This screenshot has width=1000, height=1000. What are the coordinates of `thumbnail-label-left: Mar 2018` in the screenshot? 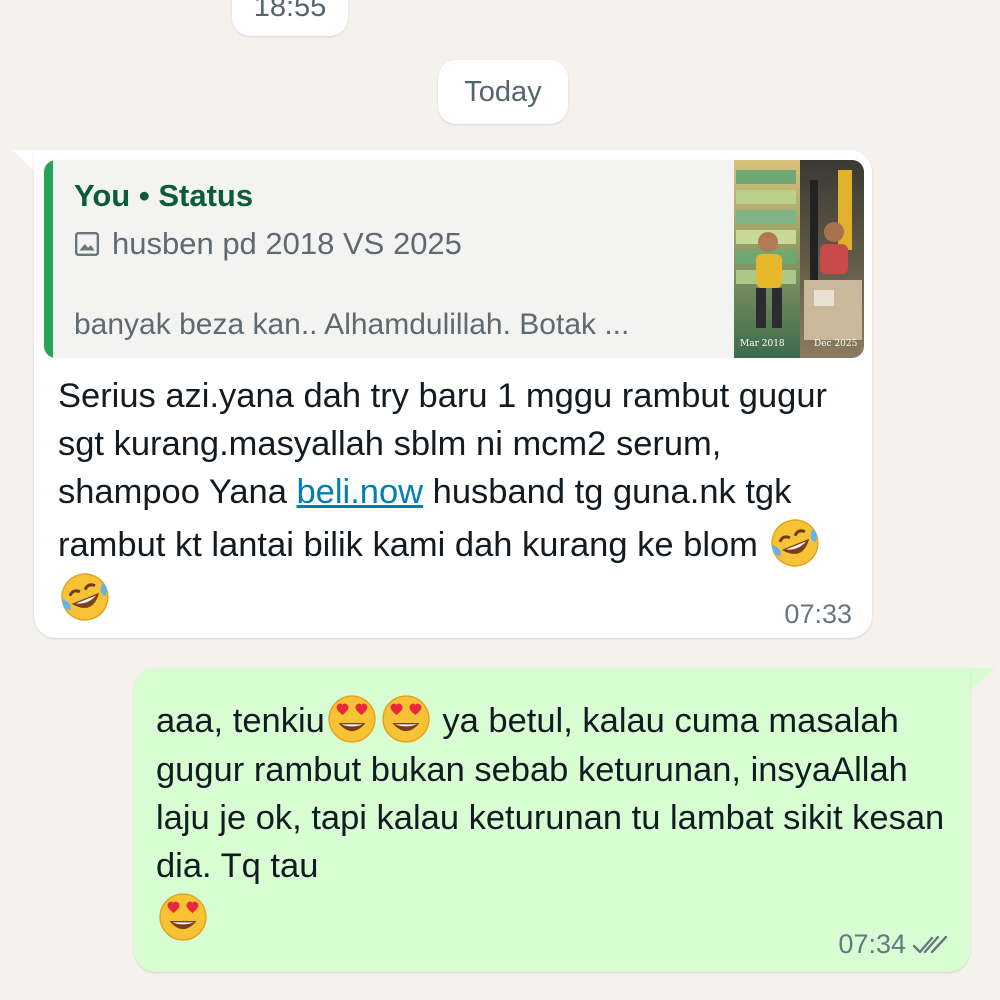 It's located at (762, 344).